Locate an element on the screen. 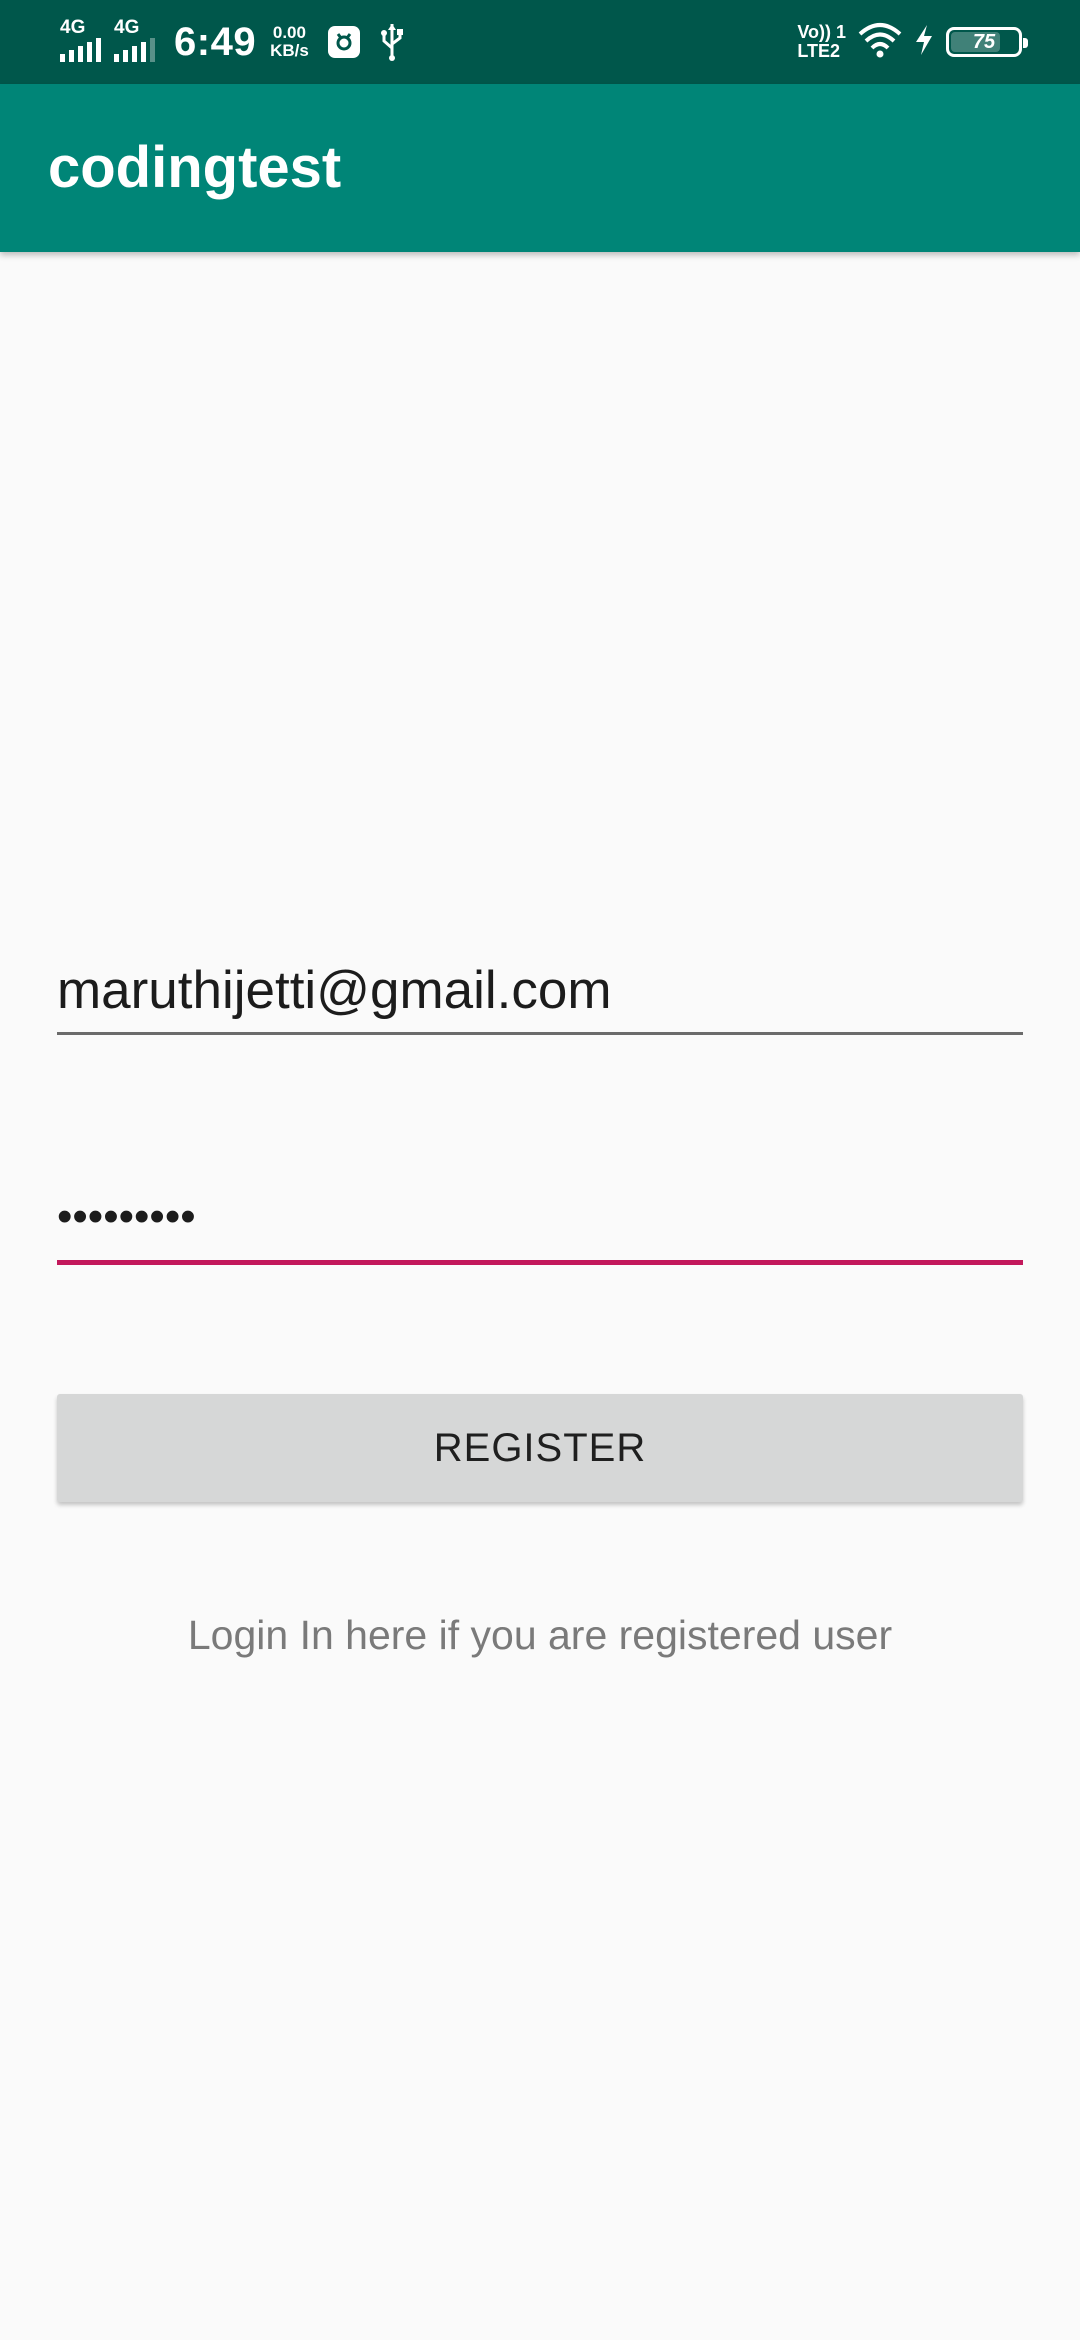 The height and width of the screenshot is (2340, 1080). clock: 6:49 is located at coordinates (215, 41).